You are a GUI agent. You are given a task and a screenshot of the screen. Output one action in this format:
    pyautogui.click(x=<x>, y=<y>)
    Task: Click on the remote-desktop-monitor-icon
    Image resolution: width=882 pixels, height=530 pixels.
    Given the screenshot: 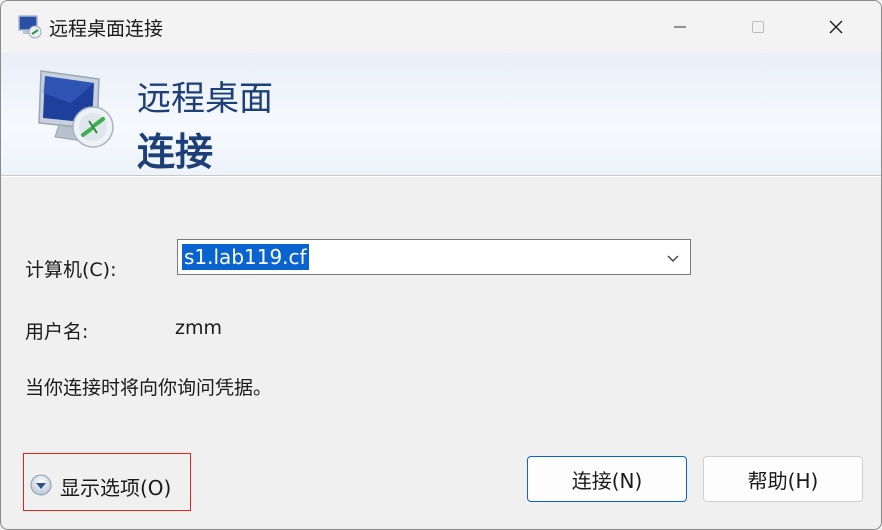 What is the action you would take?
    pyautogui.click(x=76, y=109)
    